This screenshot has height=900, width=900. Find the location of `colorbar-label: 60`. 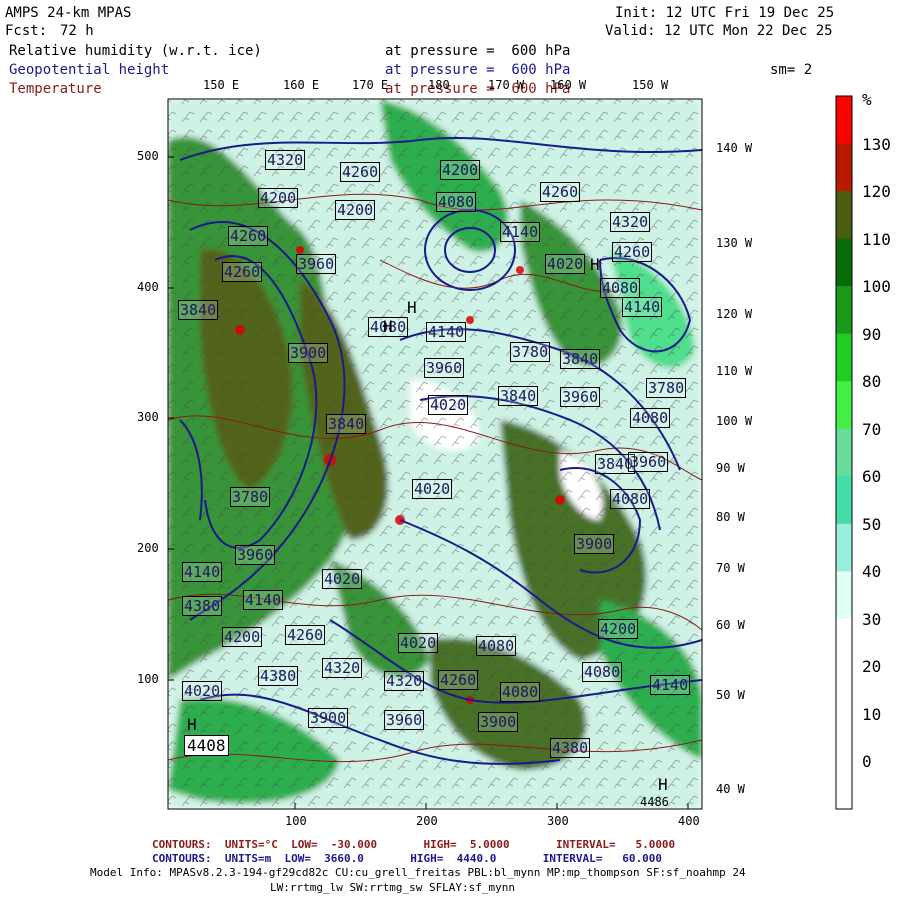

colorbar-label: 60 is located at coordinates (872, 477).